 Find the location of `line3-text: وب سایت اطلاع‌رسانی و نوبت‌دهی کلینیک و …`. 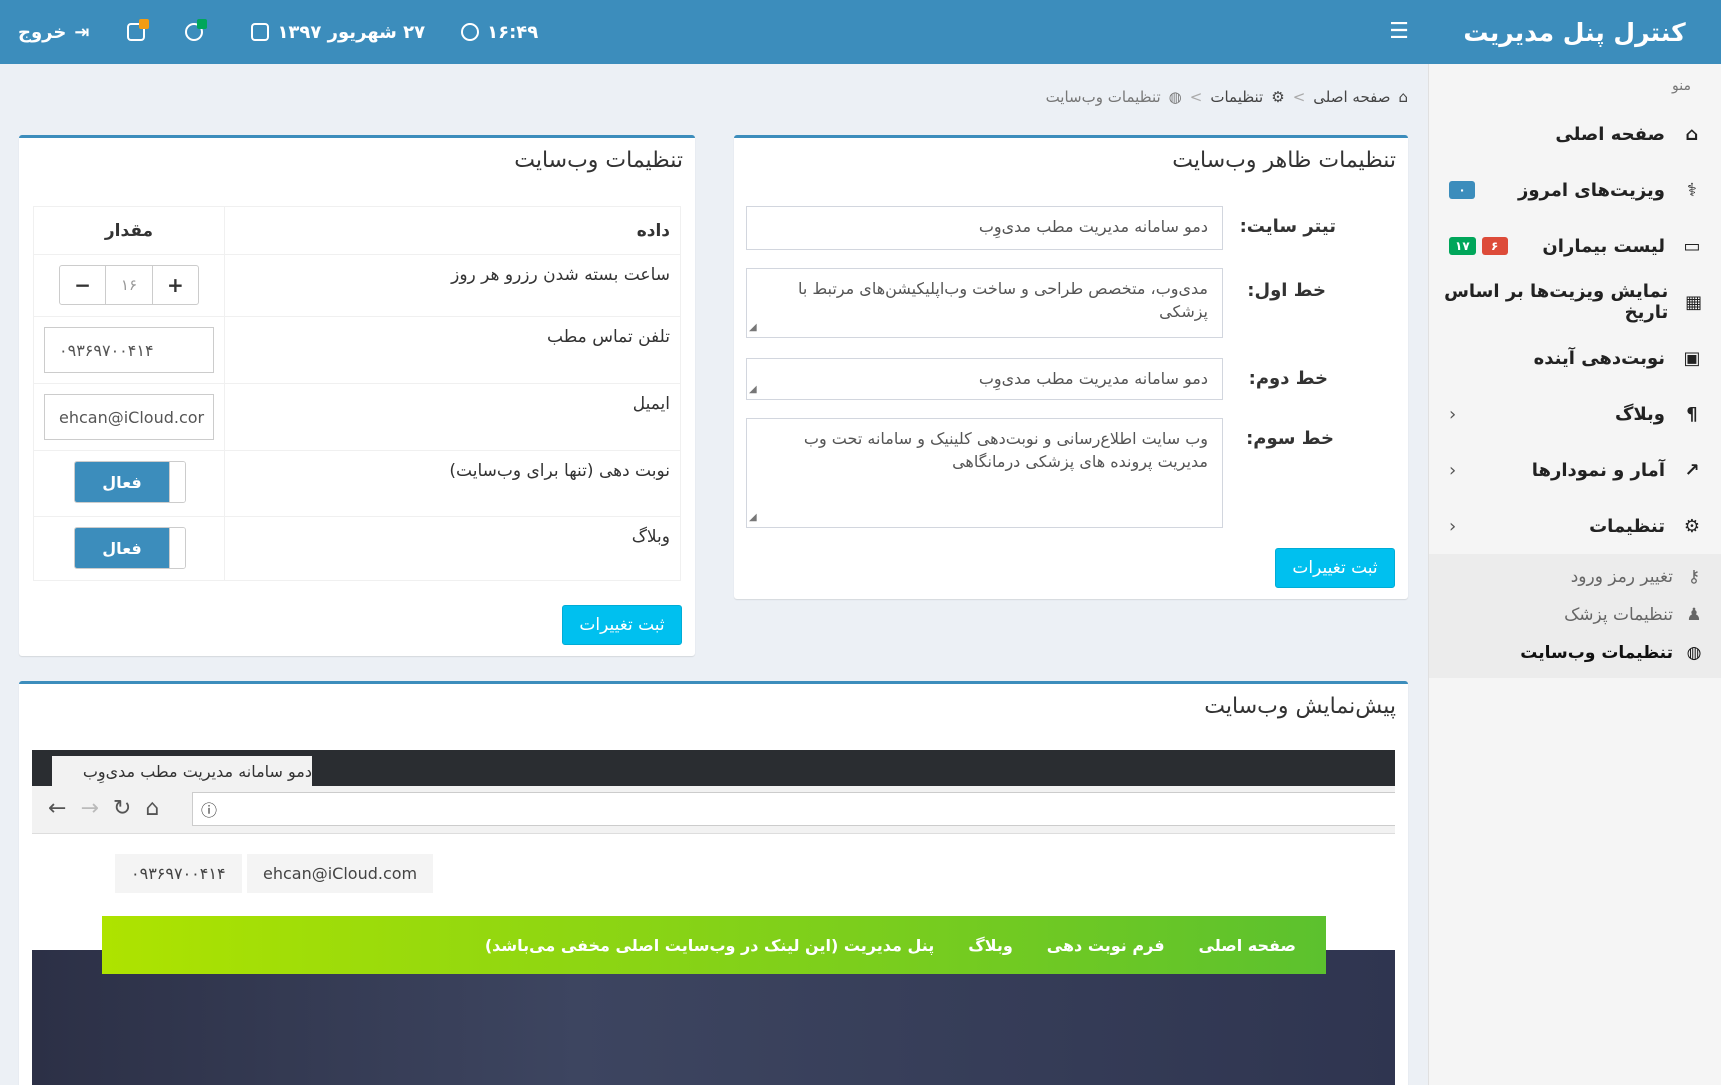

line3-text: وب سایت اطلاع‌رسانی و نوبت‌دهی کلینیک و … is located at coordinates (1005, 450).